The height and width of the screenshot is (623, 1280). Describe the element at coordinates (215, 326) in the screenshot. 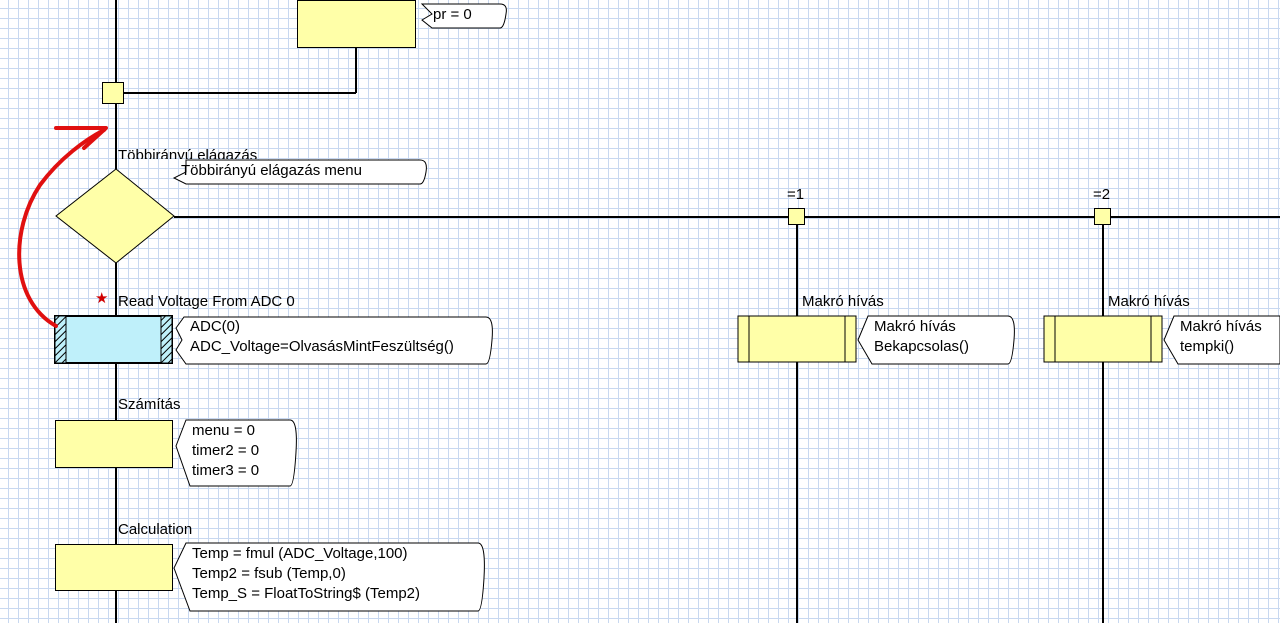

I see `adc-note-line-1: ADC(0)` at that location.